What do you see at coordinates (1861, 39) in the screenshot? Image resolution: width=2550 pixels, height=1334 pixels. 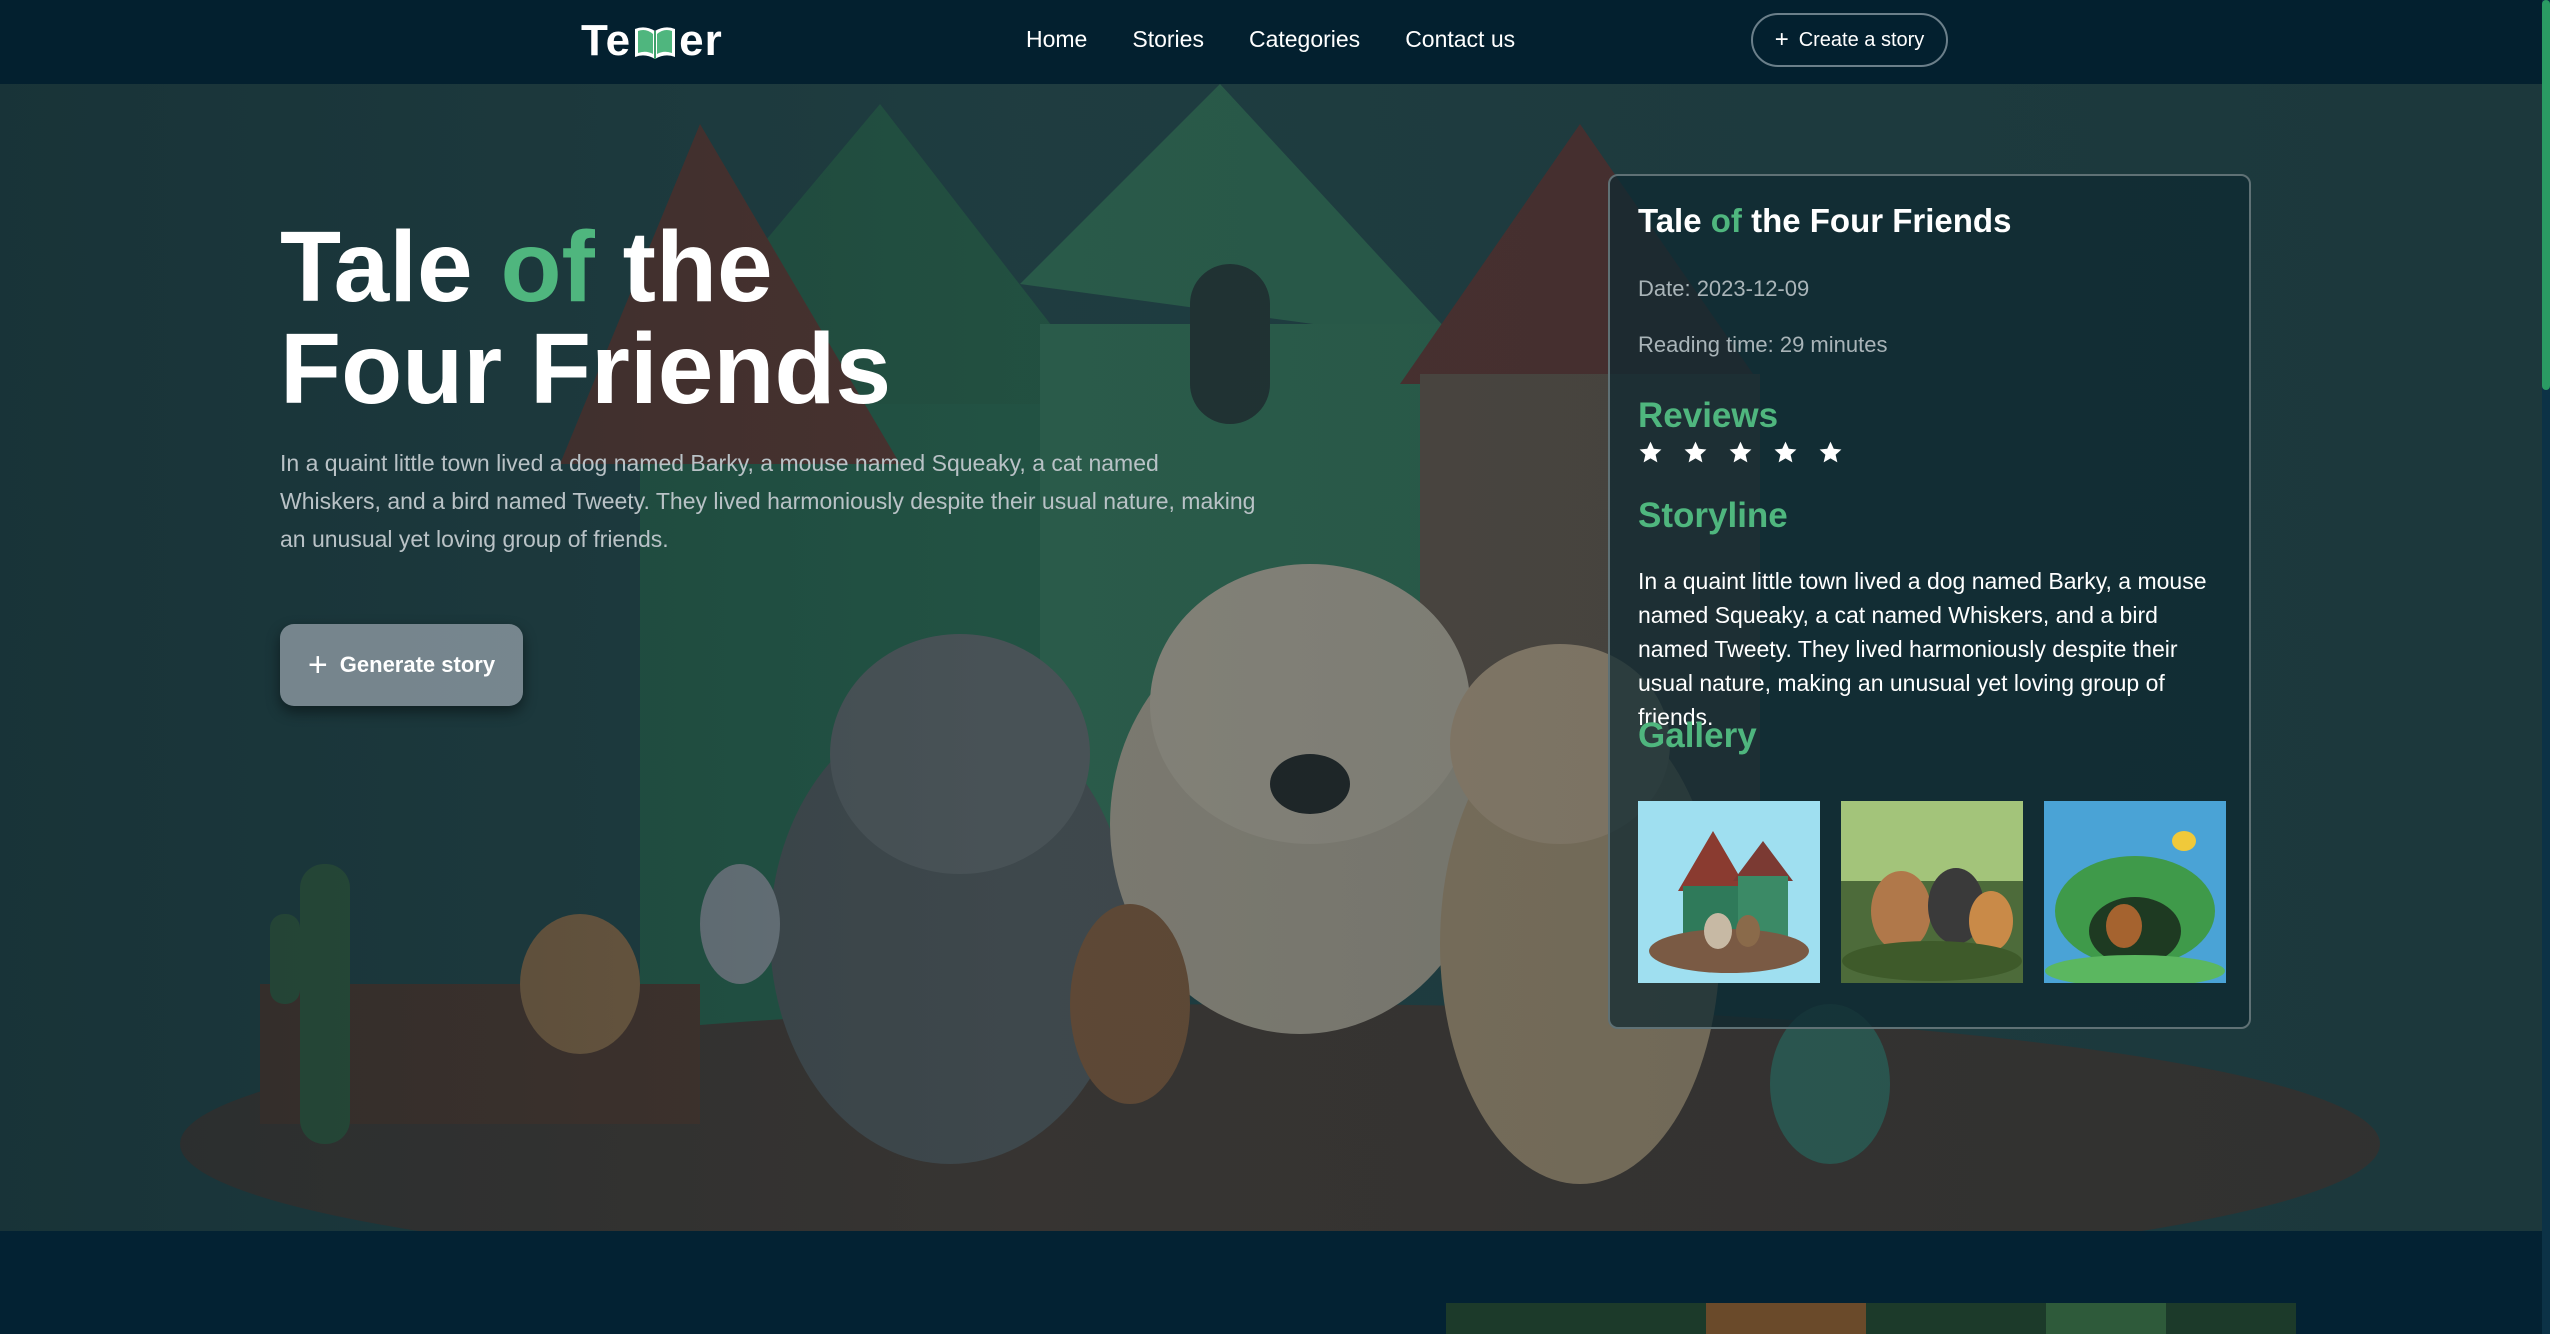 I see `create-story-label: Create a story` at bounding box center [1861, 39].